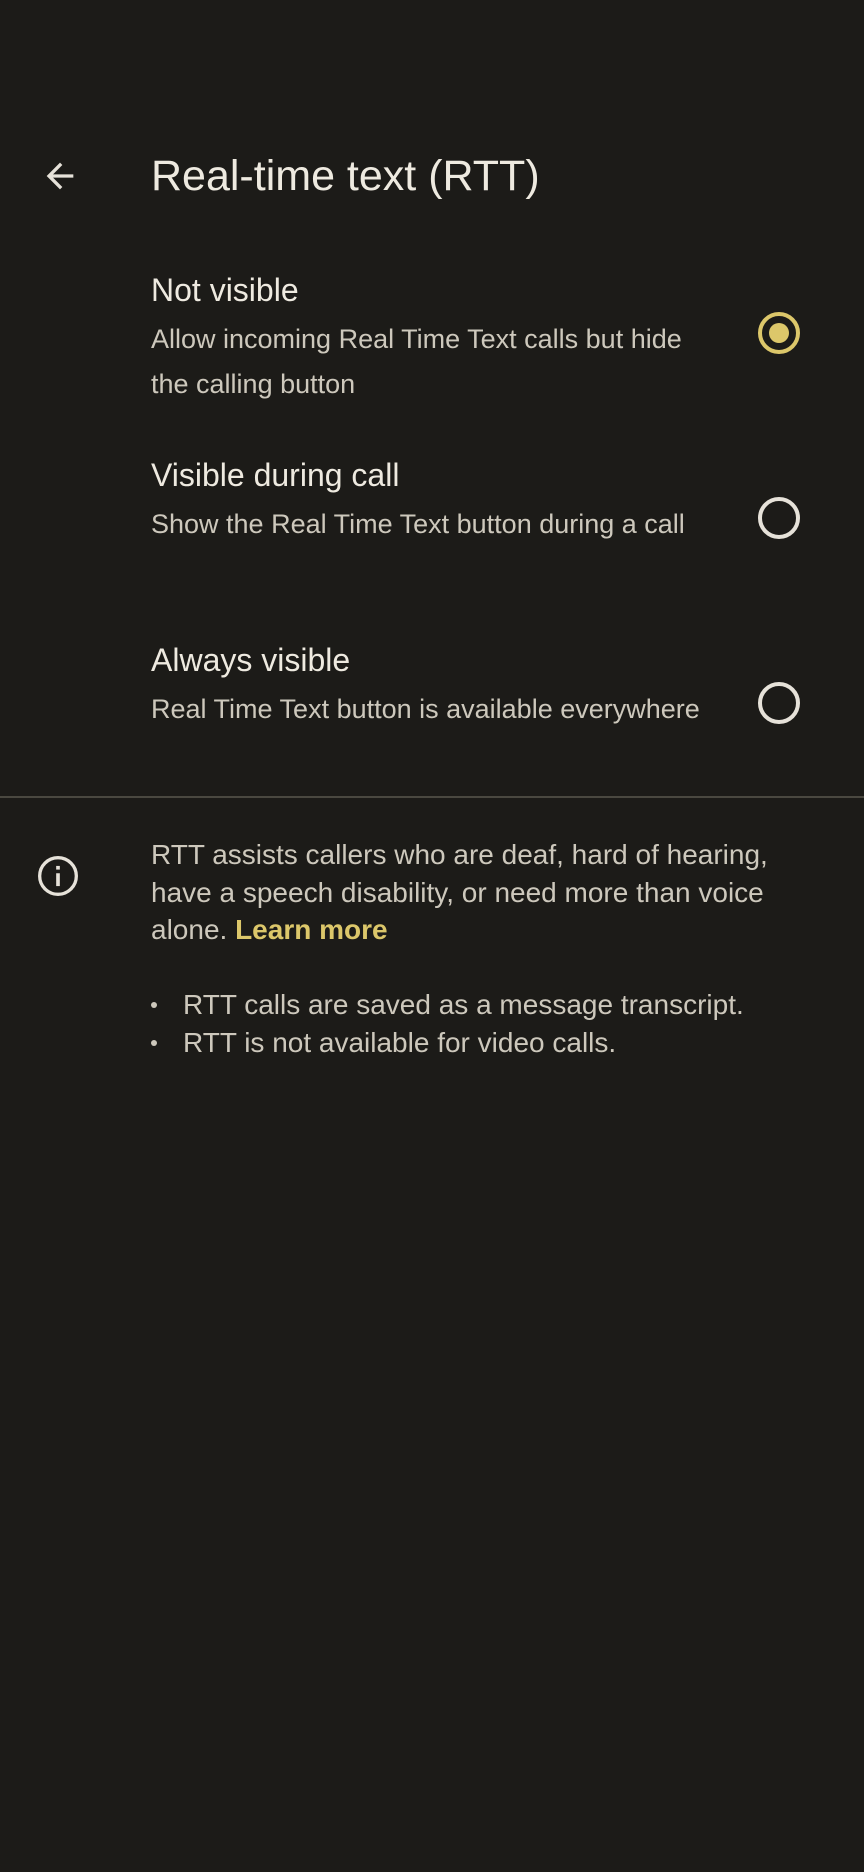 The width and height of the screenshot is (864, 1872). What do you see at coordinates (311, 929) in the screenshot?
I see `learn-more-link: Learn more` at bounding box center [311, 929].